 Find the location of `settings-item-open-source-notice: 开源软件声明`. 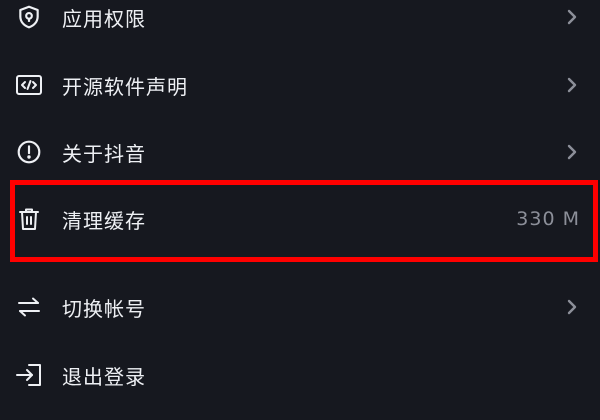

settings-item-open-source-notice: 开源软件声明 is located at coordinates (300, 85).